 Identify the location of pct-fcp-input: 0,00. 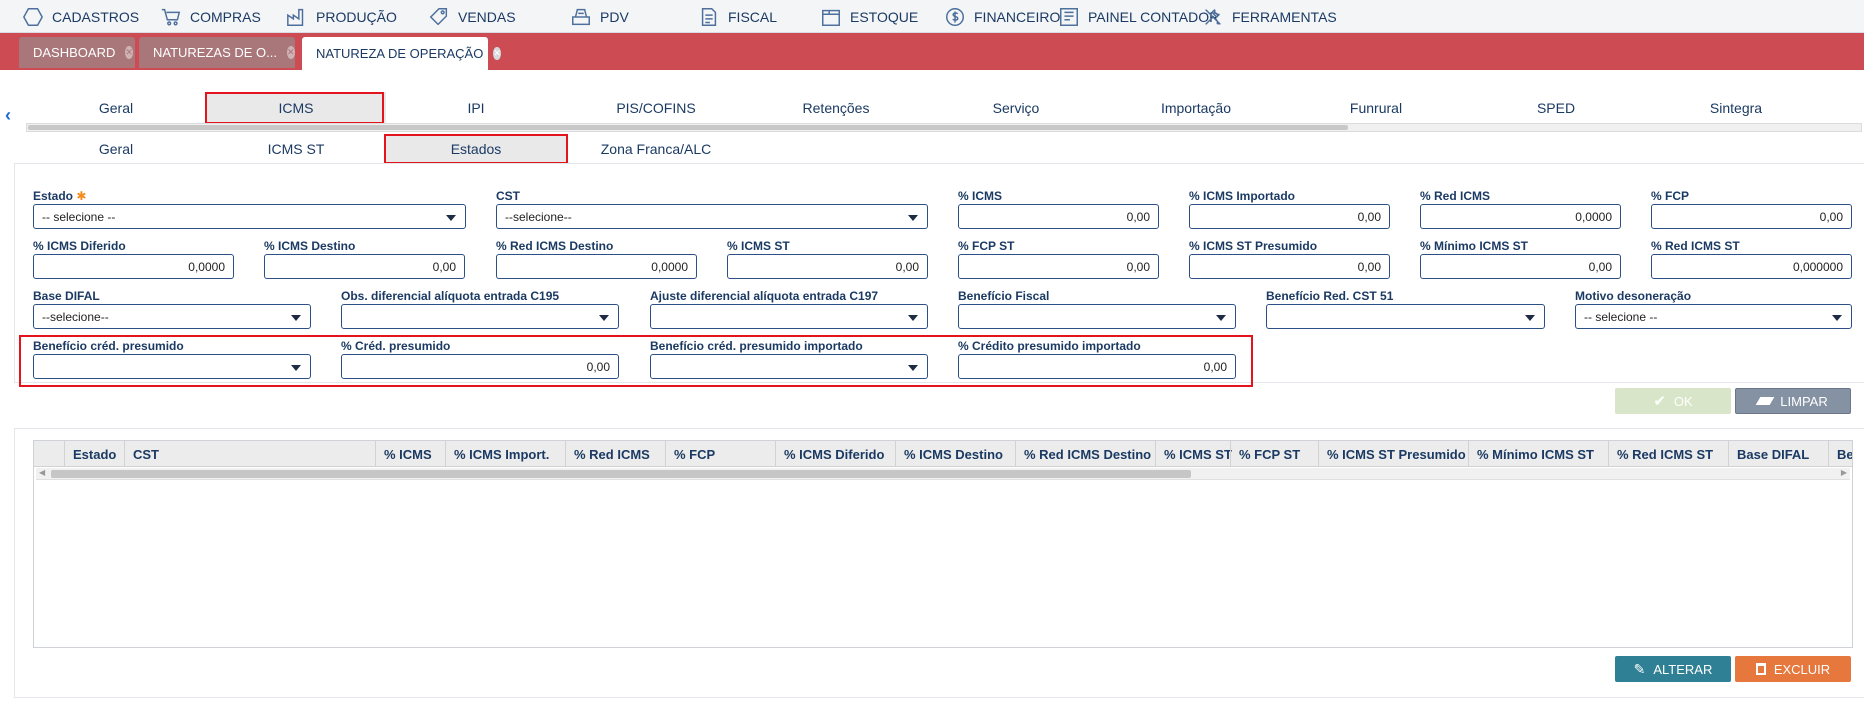
(1751, 216).